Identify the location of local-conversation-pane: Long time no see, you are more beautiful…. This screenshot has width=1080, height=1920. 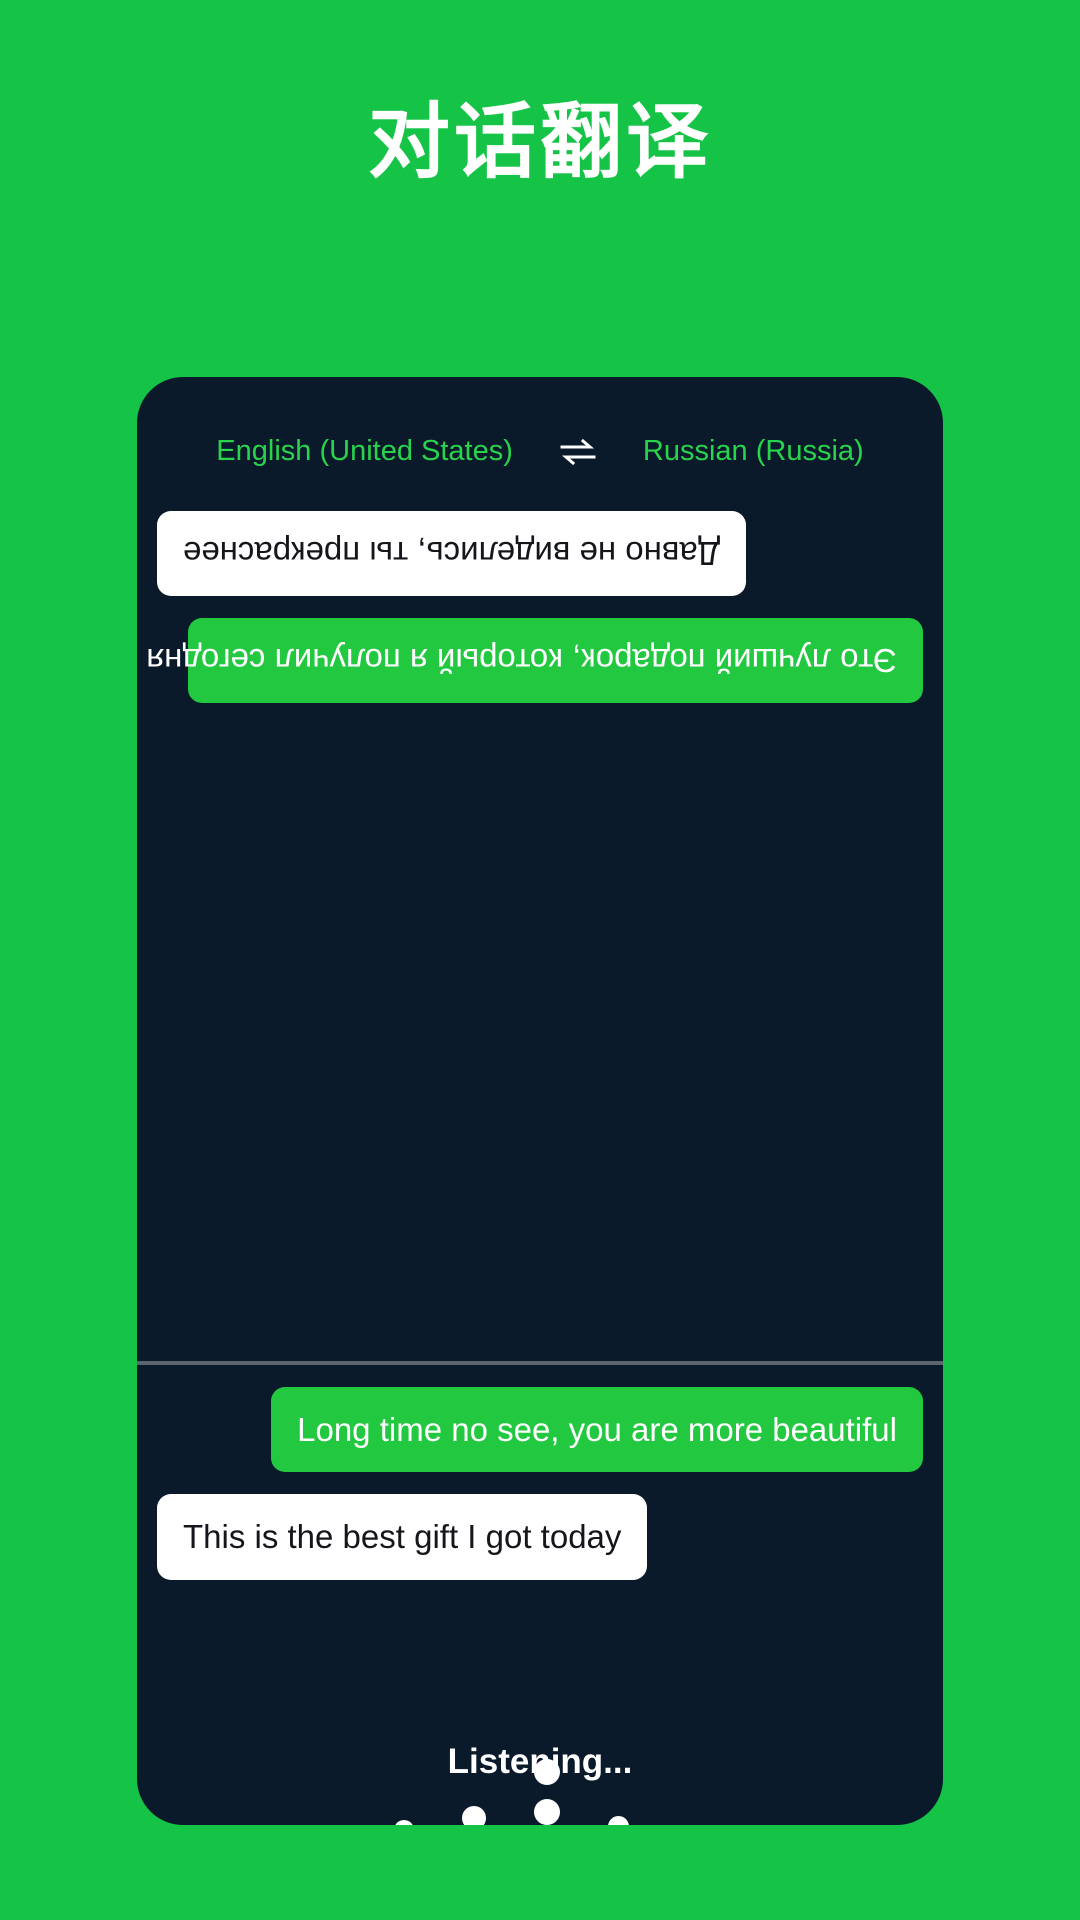
(540, 1483).